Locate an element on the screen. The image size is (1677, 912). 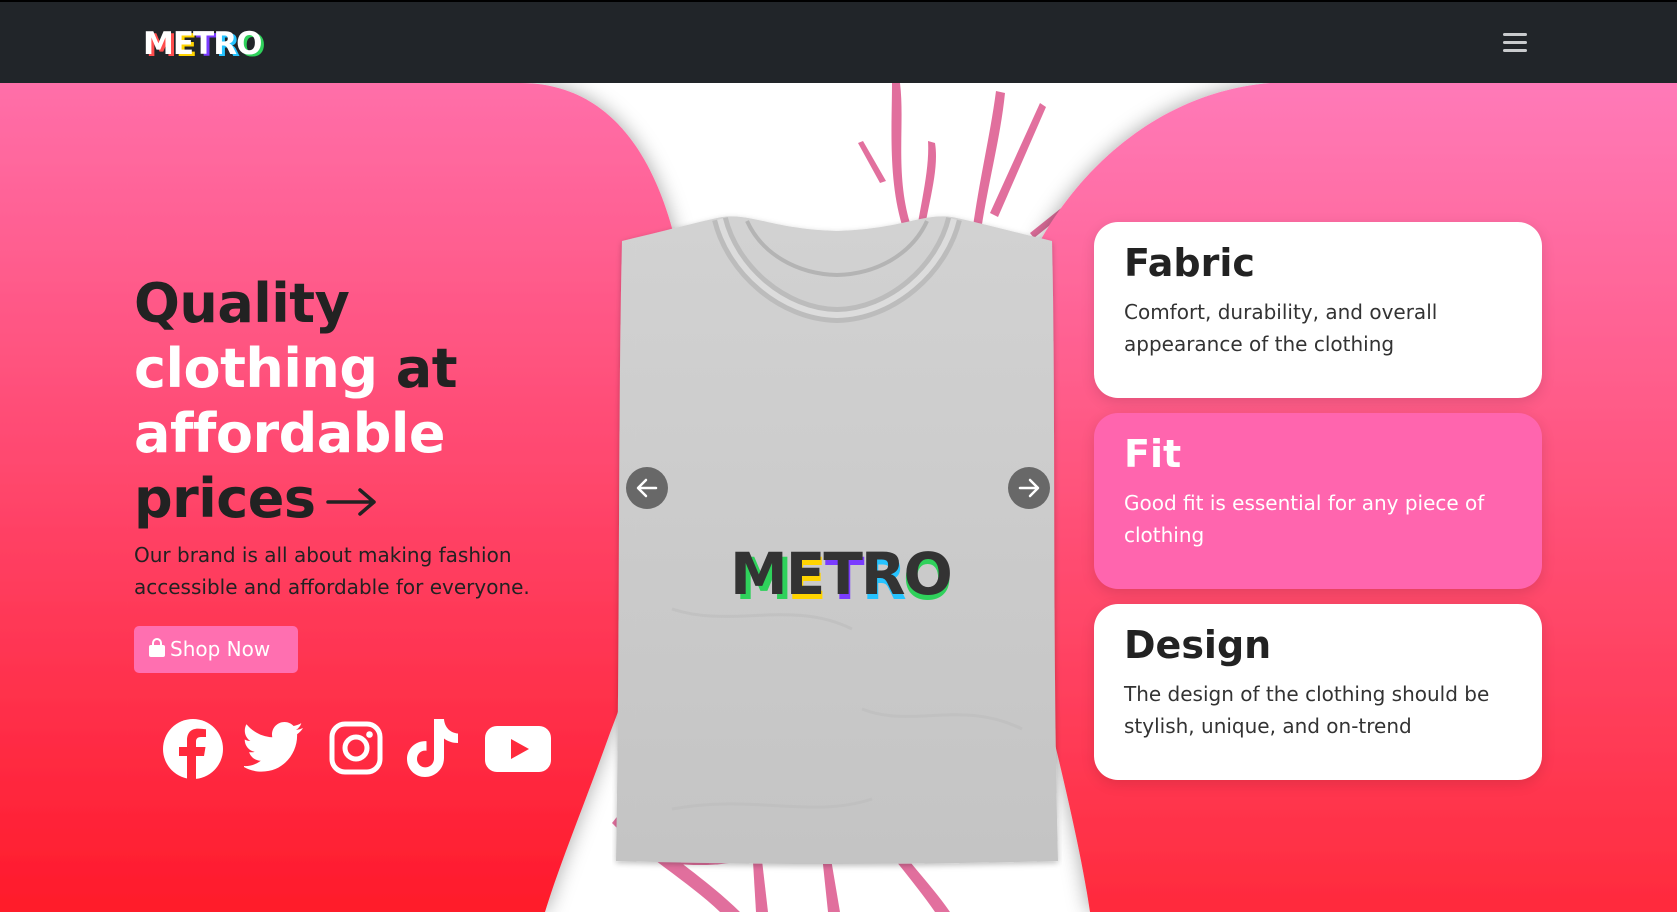
feature-title: Fit is located at coordinates (1153, 454).